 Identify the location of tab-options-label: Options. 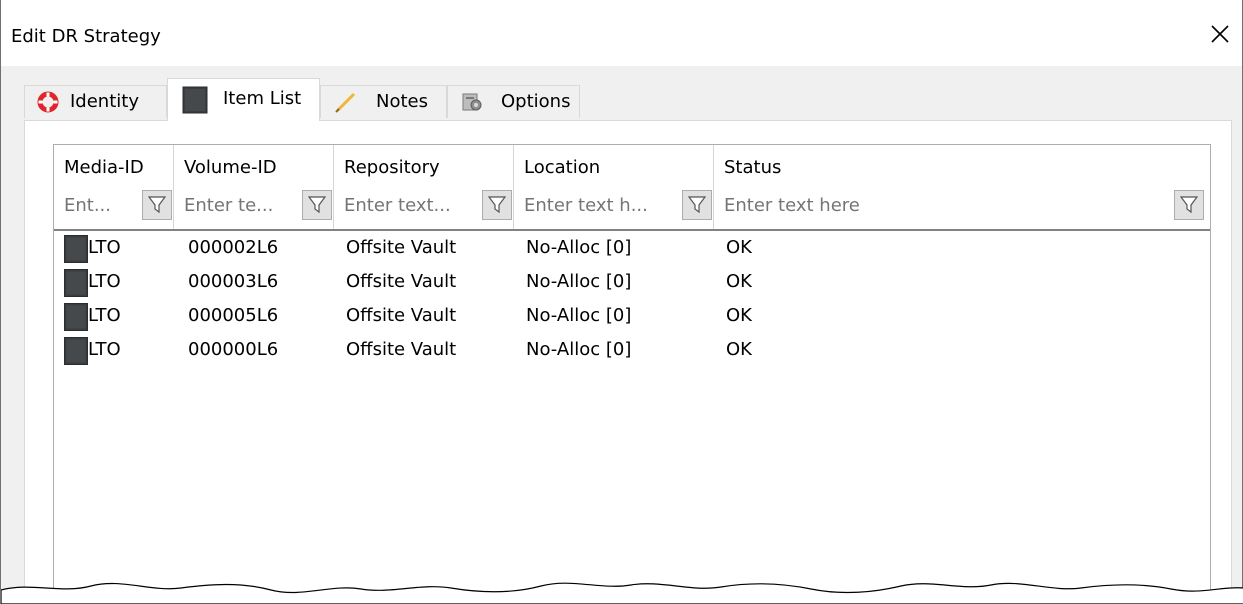
(536, 101).